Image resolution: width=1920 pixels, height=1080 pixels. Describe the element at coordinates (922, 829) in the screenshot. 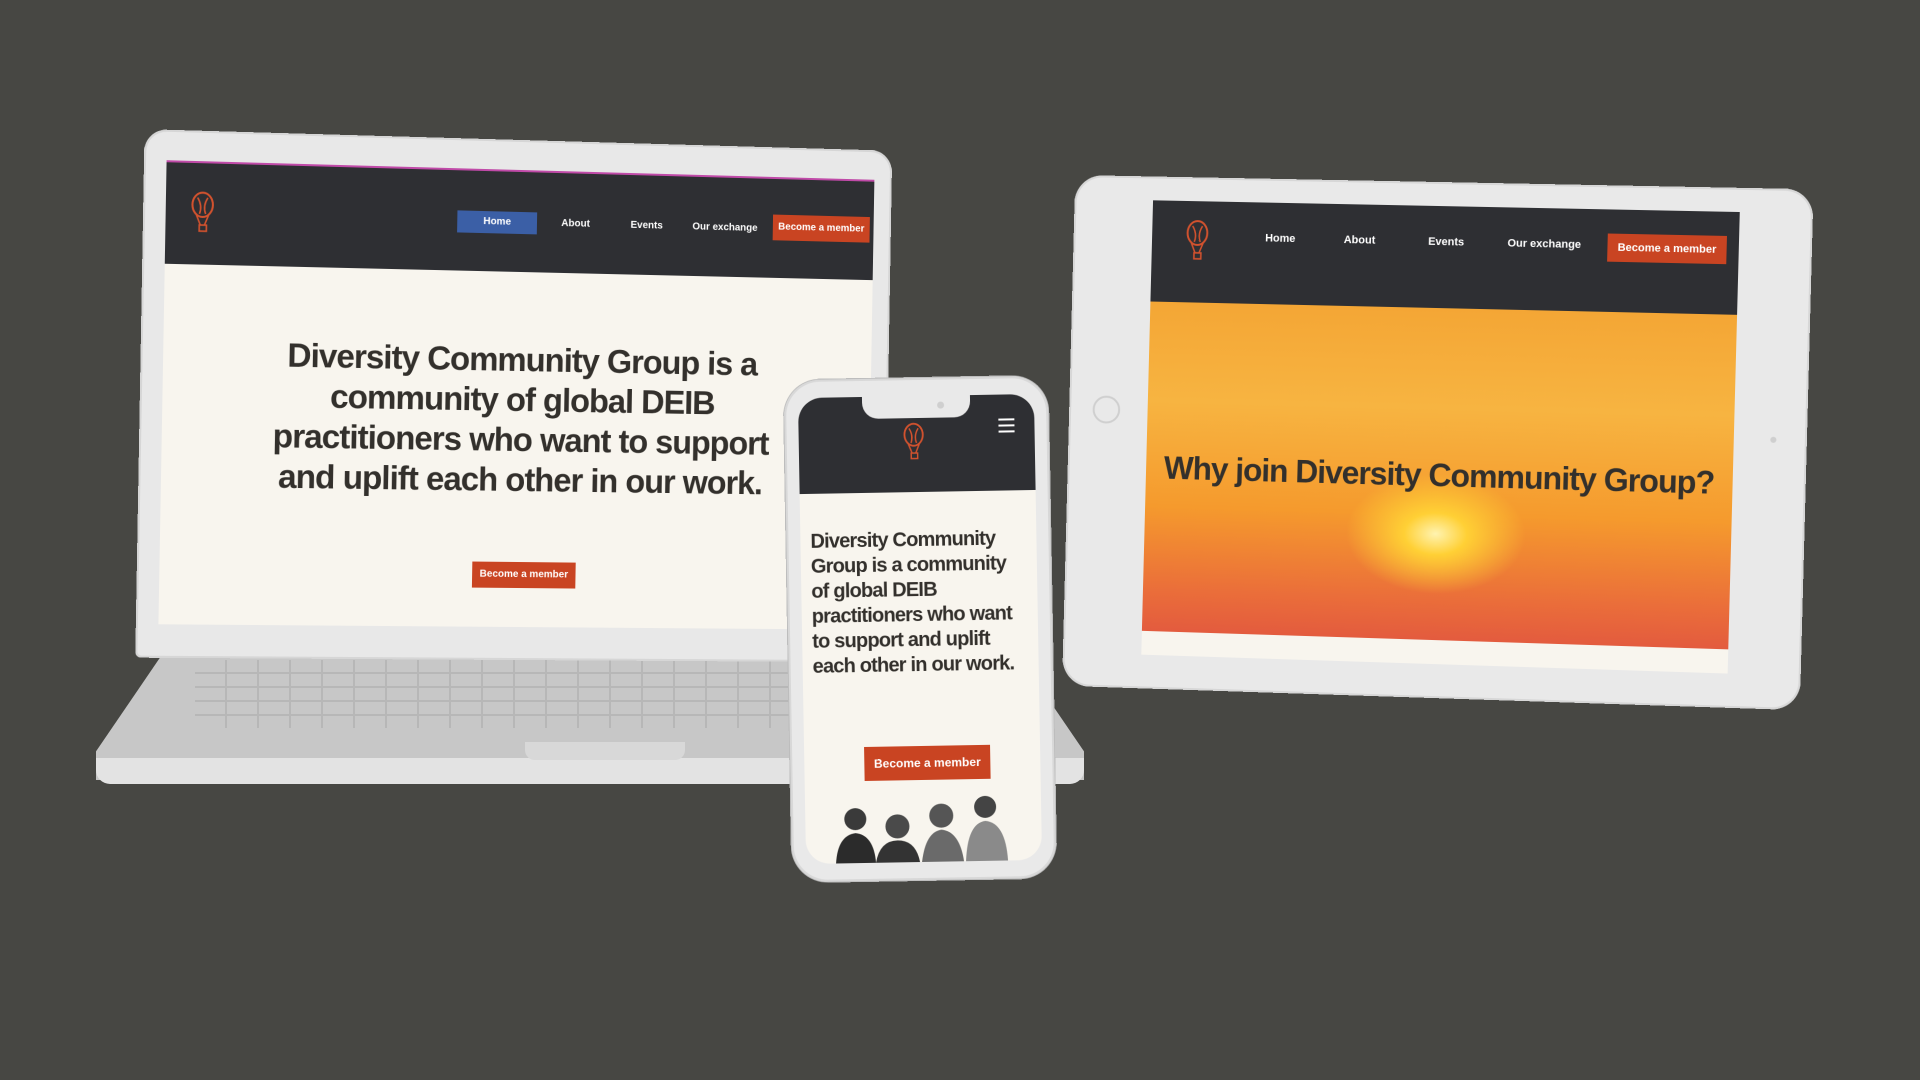

I see `people-photo` at that location.